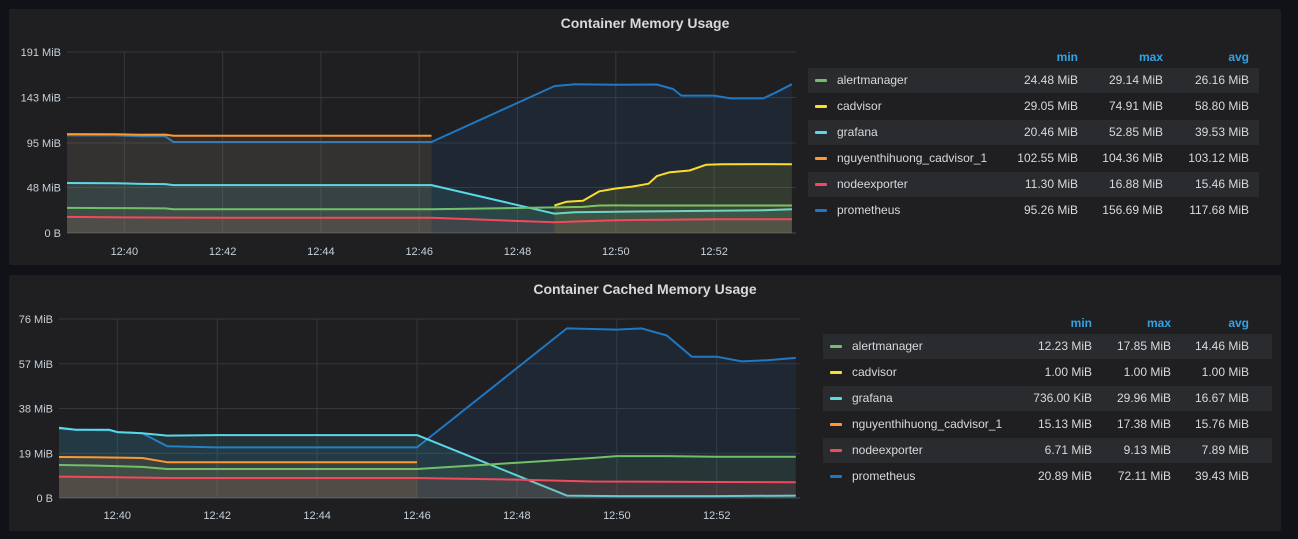 Image resolution: width=1298 pixels, height=539 pixels. What do you see at coordinates (1132, 210) in the screenshot?
I see `legend-max-value: 156.69 MiB` at bounding box center [1132, 210].